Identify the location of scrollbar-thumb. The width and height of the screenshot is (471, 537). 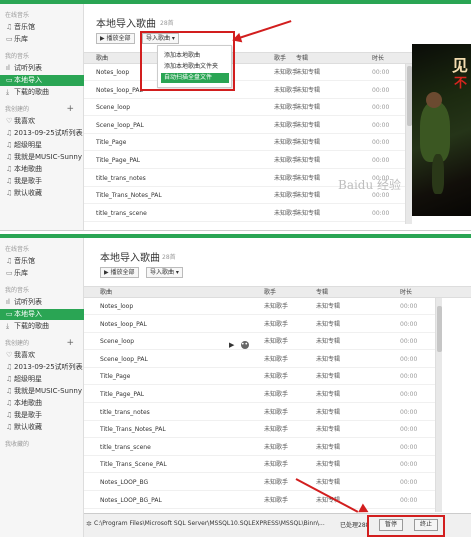
(439, 329).